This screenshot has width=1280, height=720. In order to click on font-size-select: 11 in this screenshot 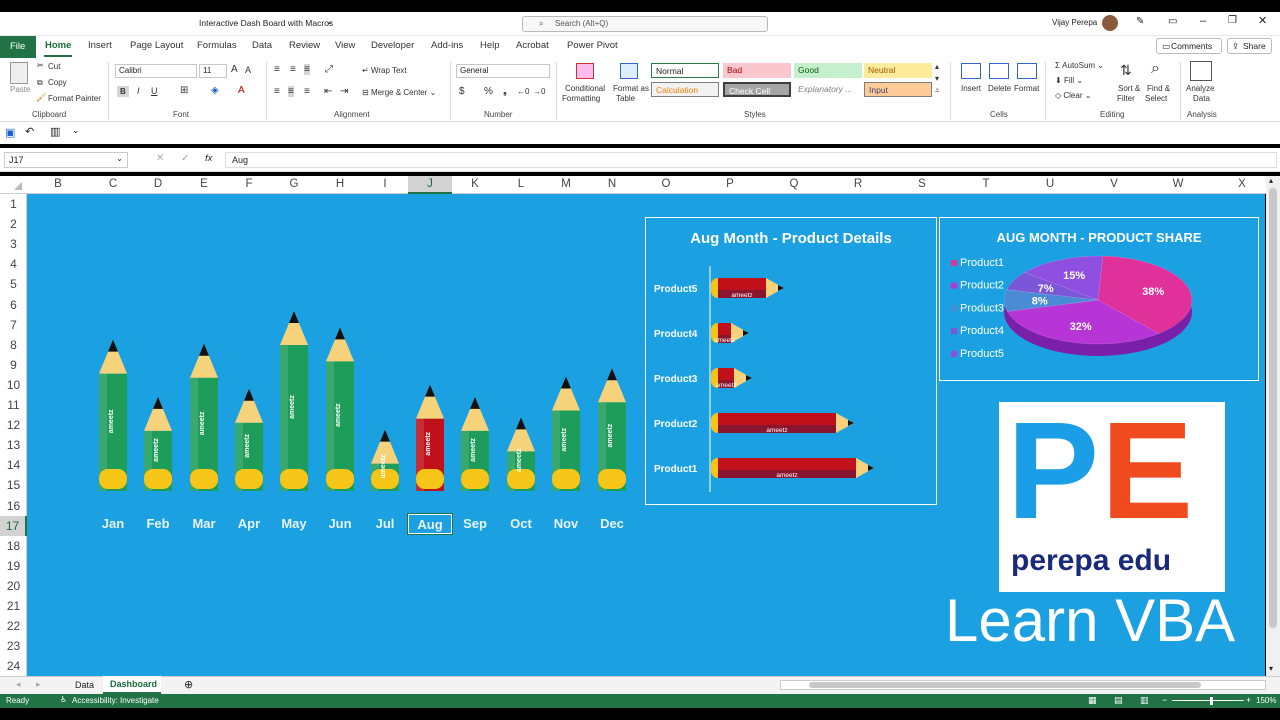, I will do `click(213, 71)`.